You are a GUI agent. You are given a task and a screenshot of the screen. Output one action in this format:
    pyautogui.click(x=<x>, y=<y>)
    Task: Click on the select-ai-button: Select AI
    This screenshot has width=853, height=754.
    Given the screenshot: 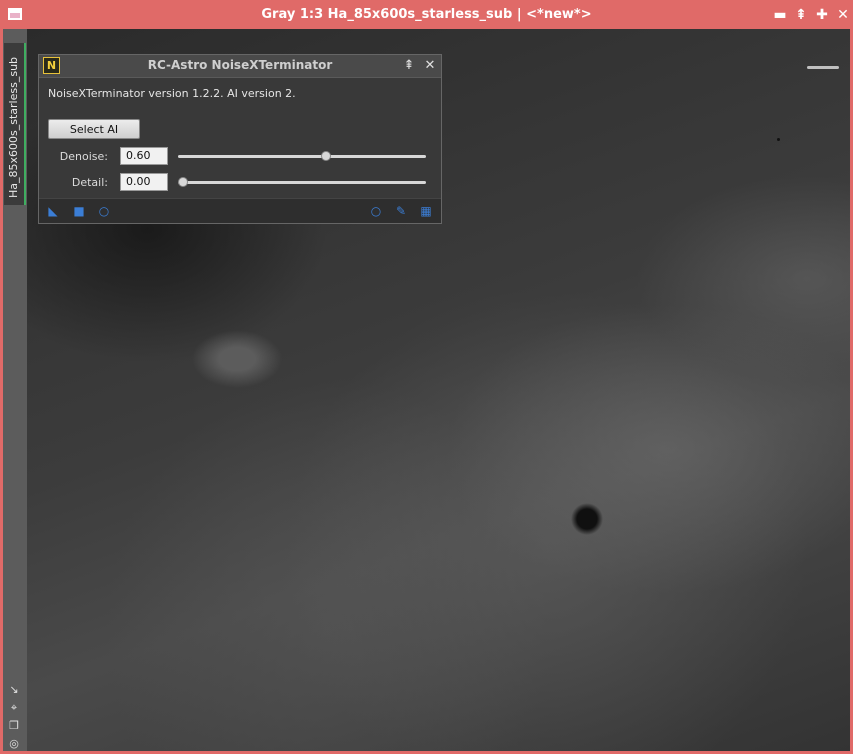 What is the action you would take?
    pyautogui.click(x=94, y=129)
    